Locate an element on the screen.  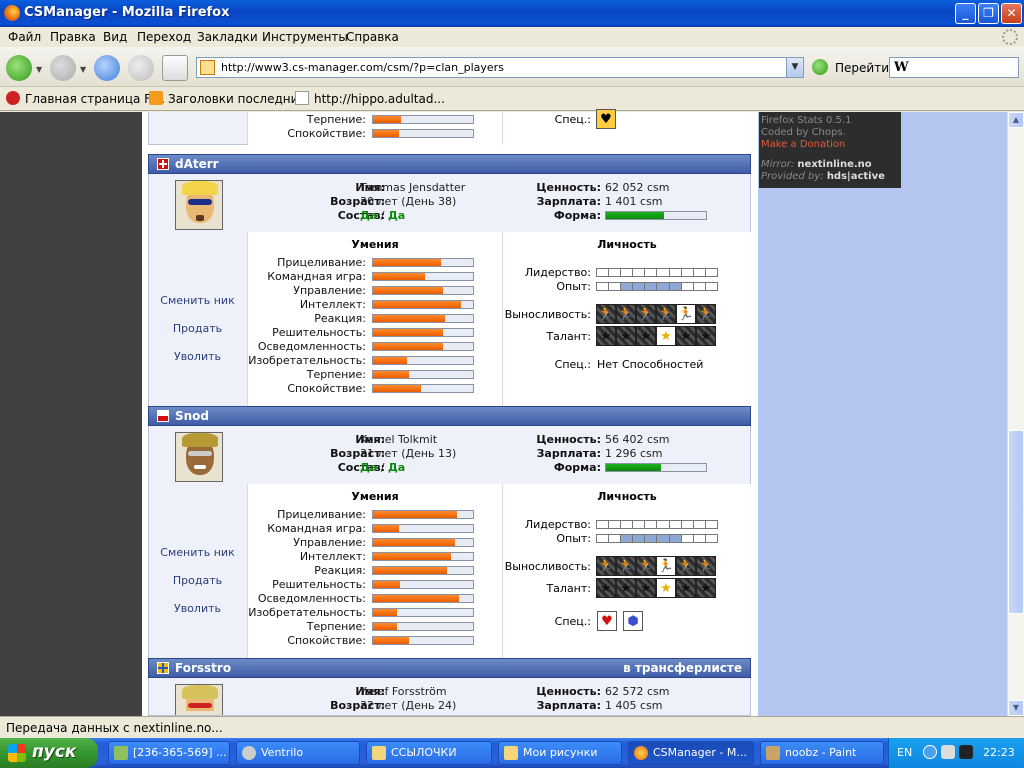
language-indicator: EN is located at coordinates (904, 752).